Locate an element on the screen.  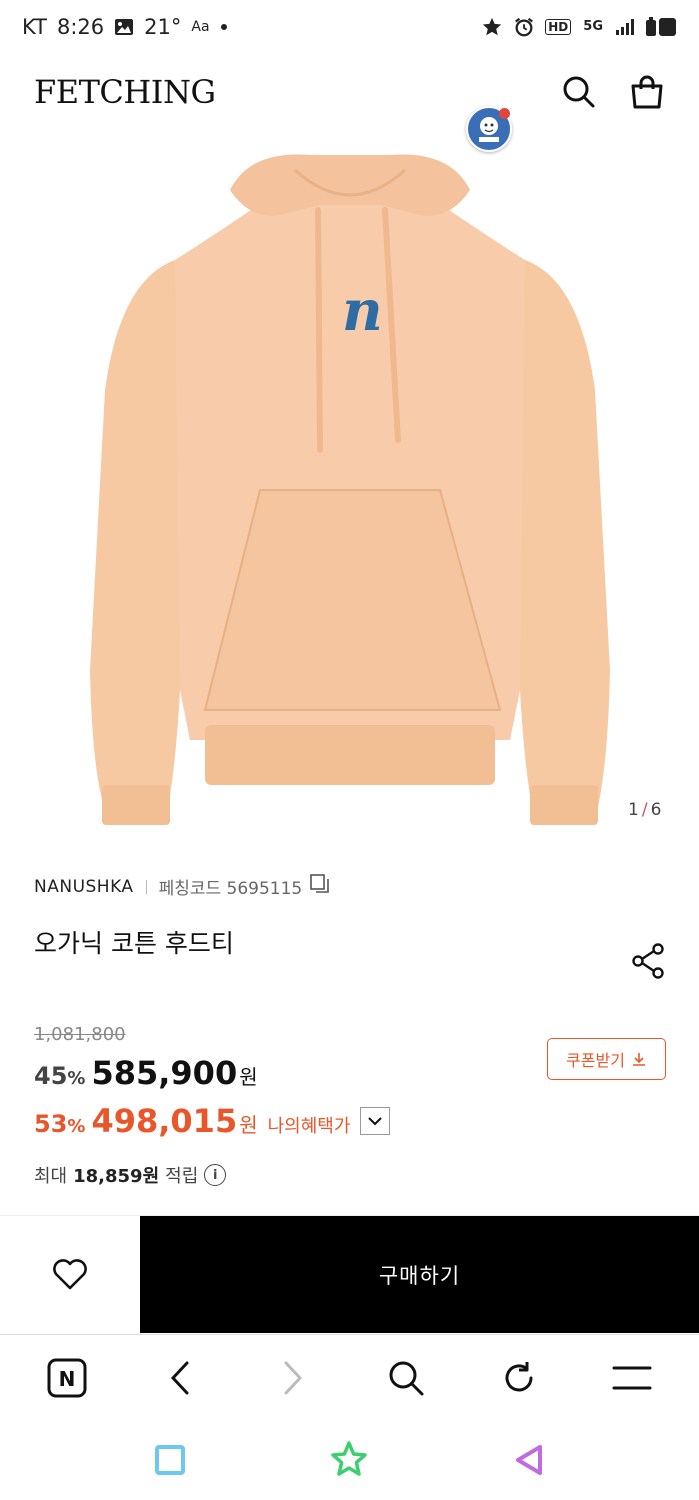
product-meta: NANUSHKA 페칭코드 5695115 is located at coordinates (182, 886).